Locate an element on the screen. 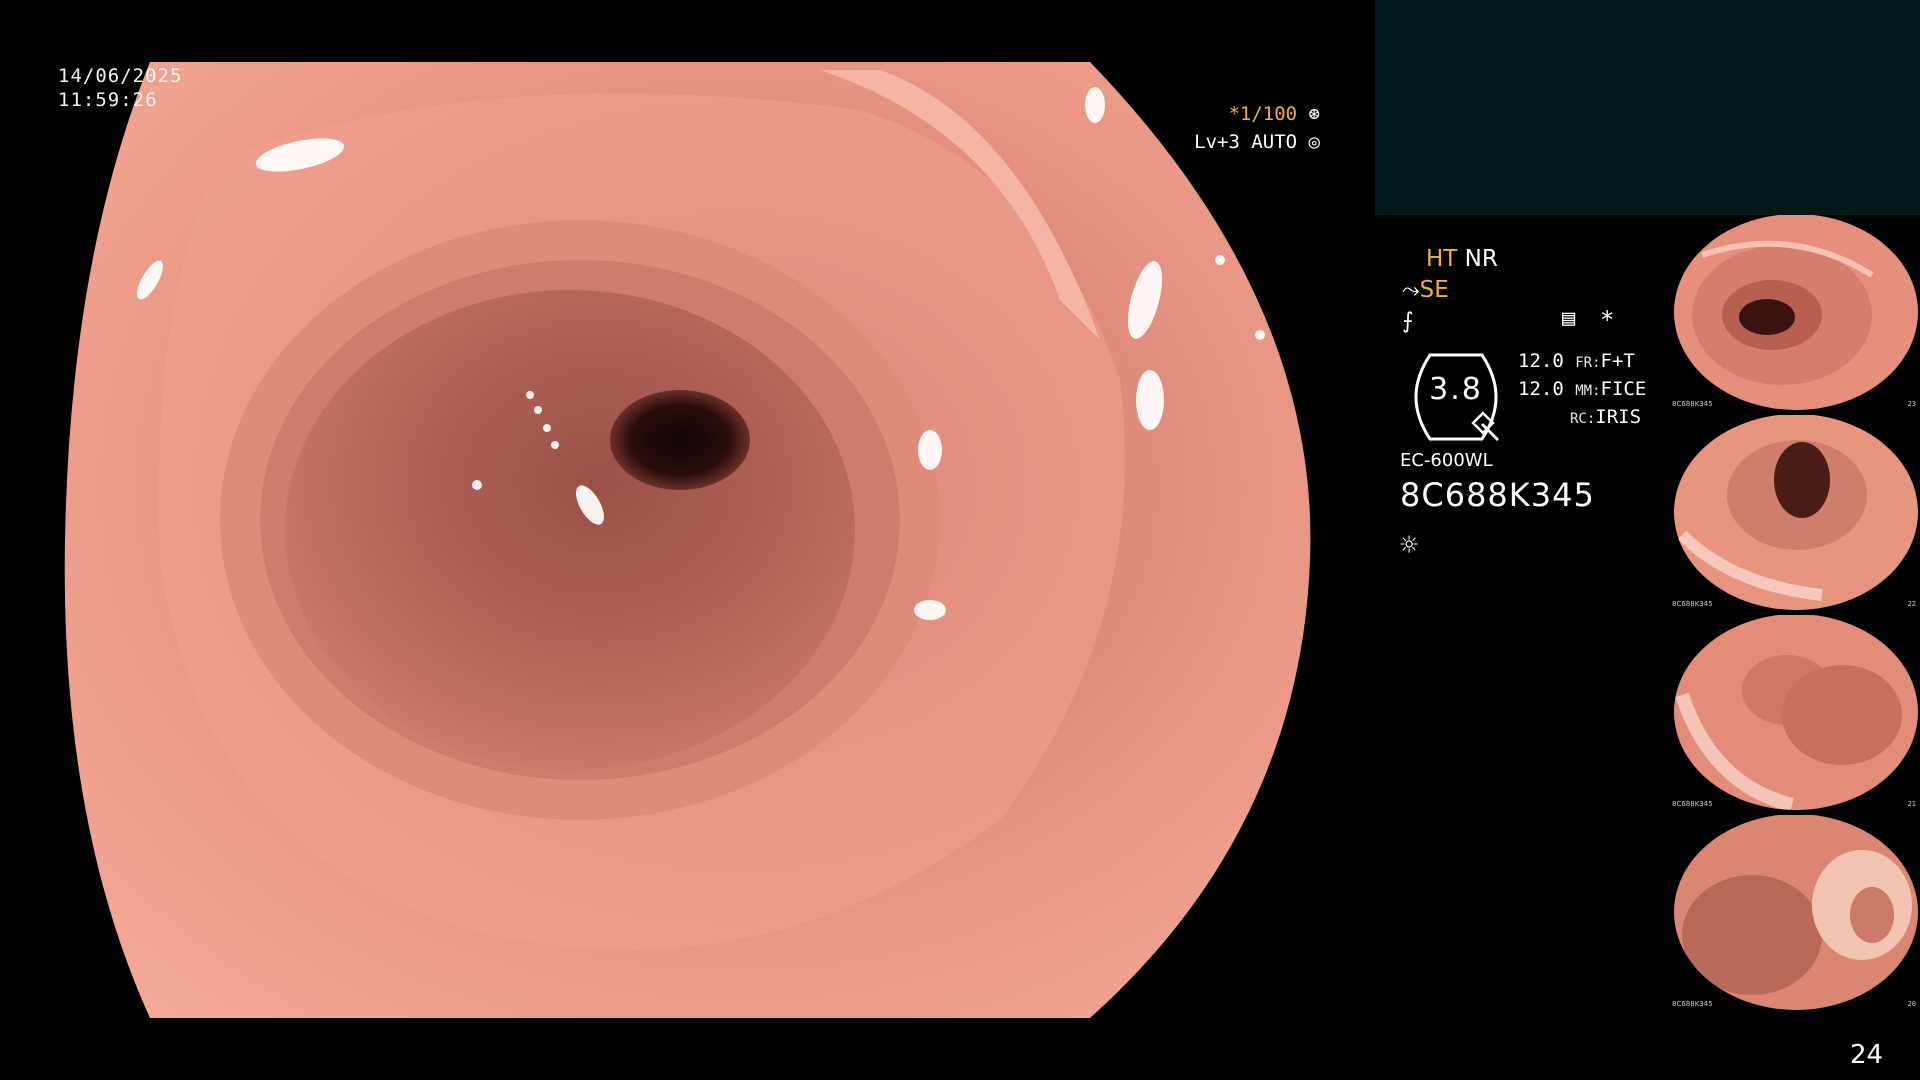  structure-icon: ⨍ is located at coordinates (1408, 321).